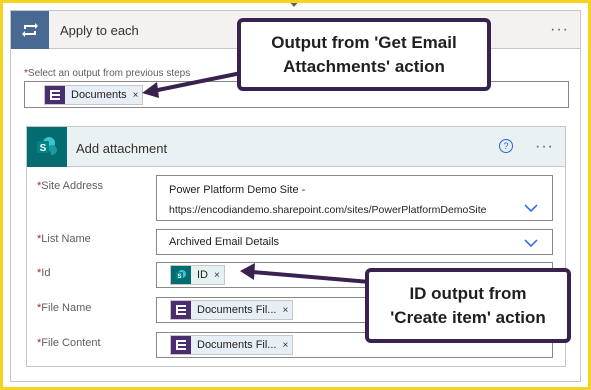 This screenshot has height=390, width=591. What do you see at coordinates (364, 66) in the screenshot?
I see `callout-top-line2: Attachments' action` at bounding box center [364, 66].